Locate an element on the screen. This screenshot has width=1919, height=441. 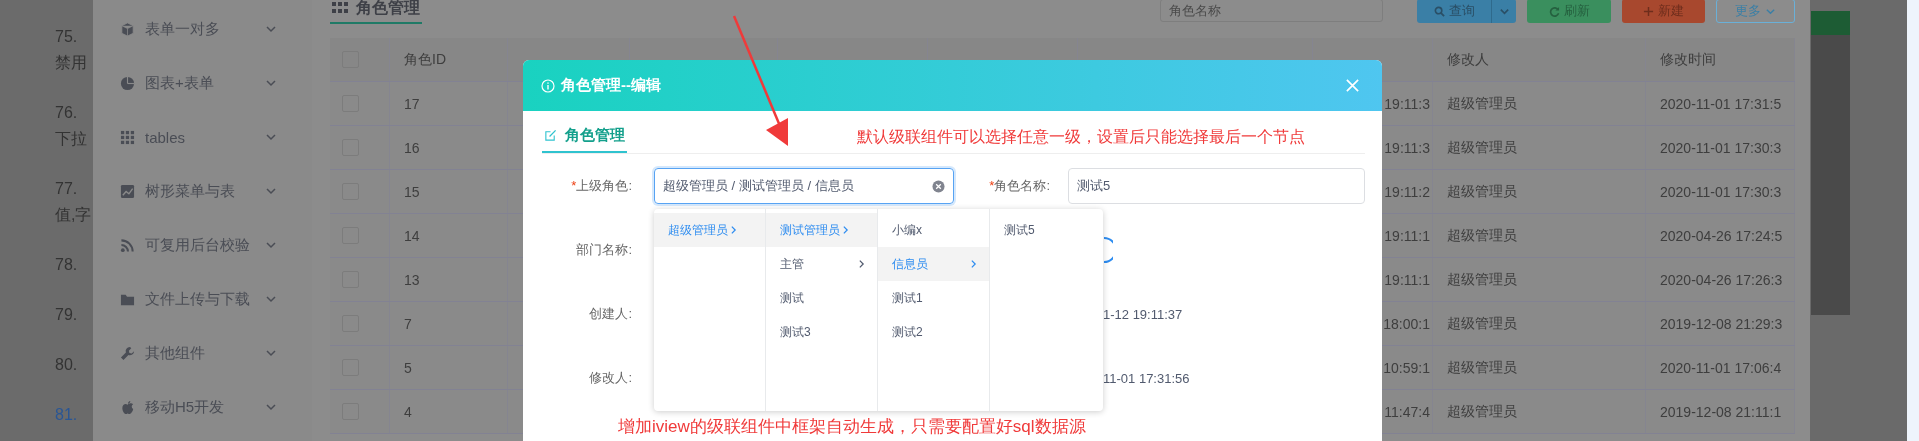
dropdown-button is located at coordinates (1503, 11).